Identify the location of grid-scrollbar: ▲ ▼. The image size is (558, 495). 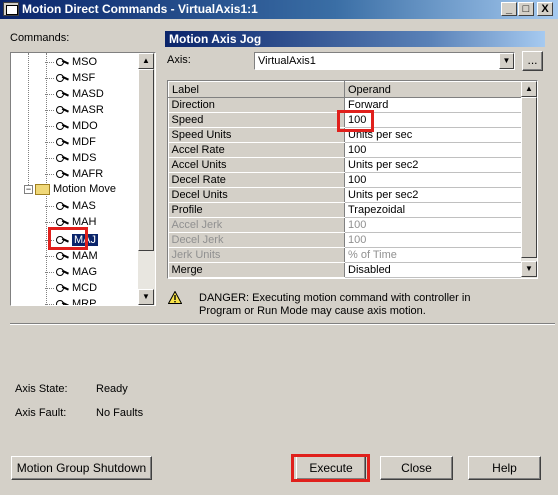
(529, 179).